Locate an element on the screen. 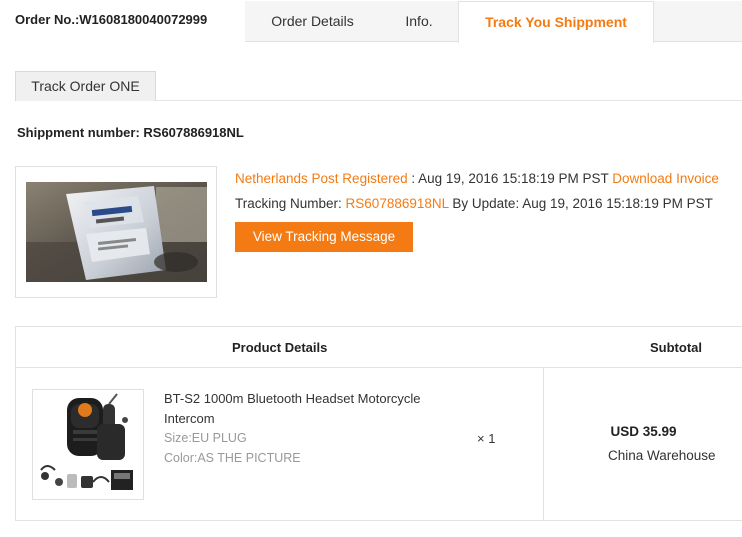 The height and width of the screenshot is (537, 742). column-divider is located at coordinates (543, 444).